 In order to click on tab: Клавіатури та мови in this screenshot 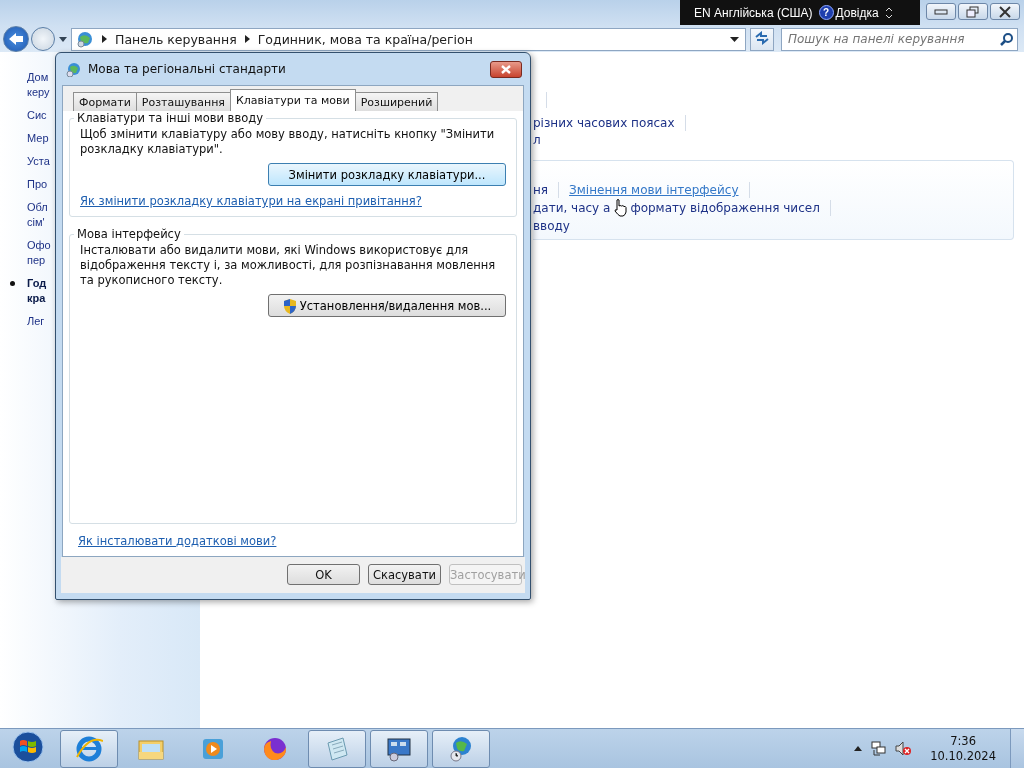, I will do `click(292, 100)`.